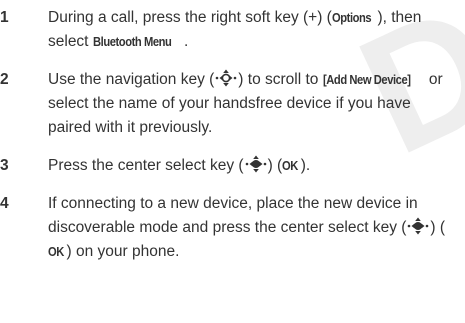  I want to click on step-number: 1, so click(4, 17).